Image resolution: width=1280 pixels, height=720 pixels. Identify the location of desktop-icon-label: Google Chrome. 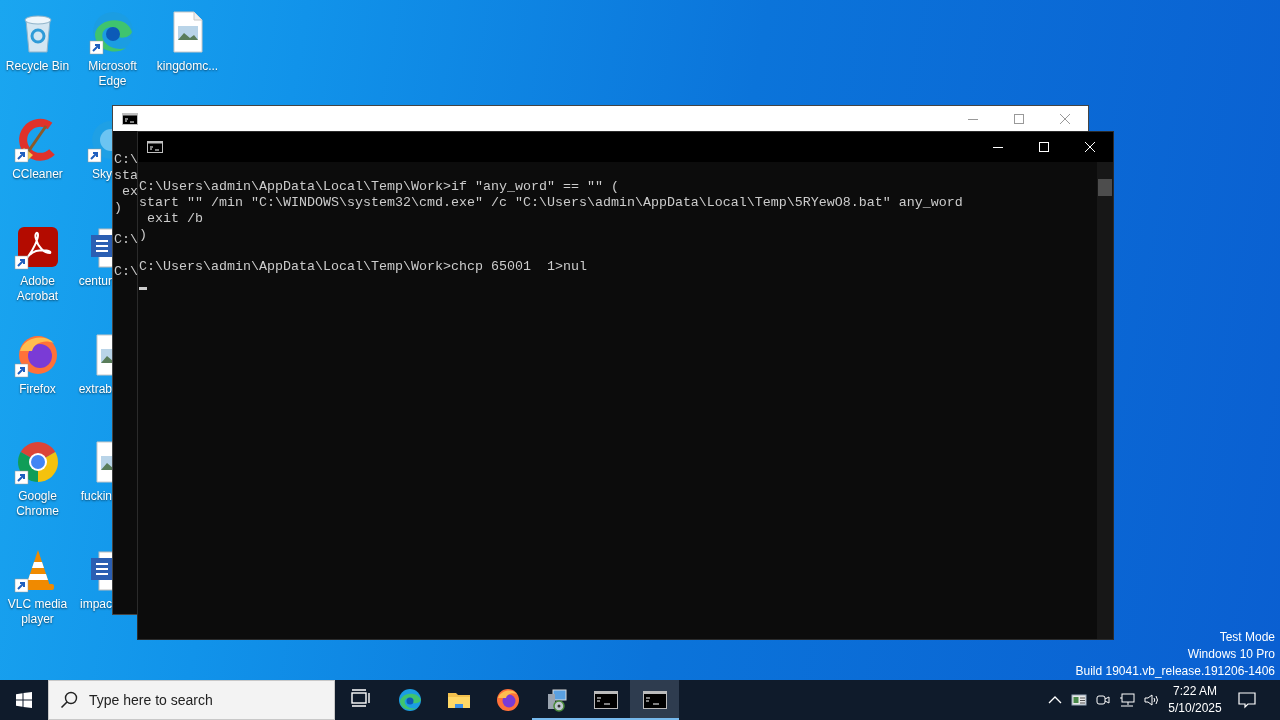
(37, 504).